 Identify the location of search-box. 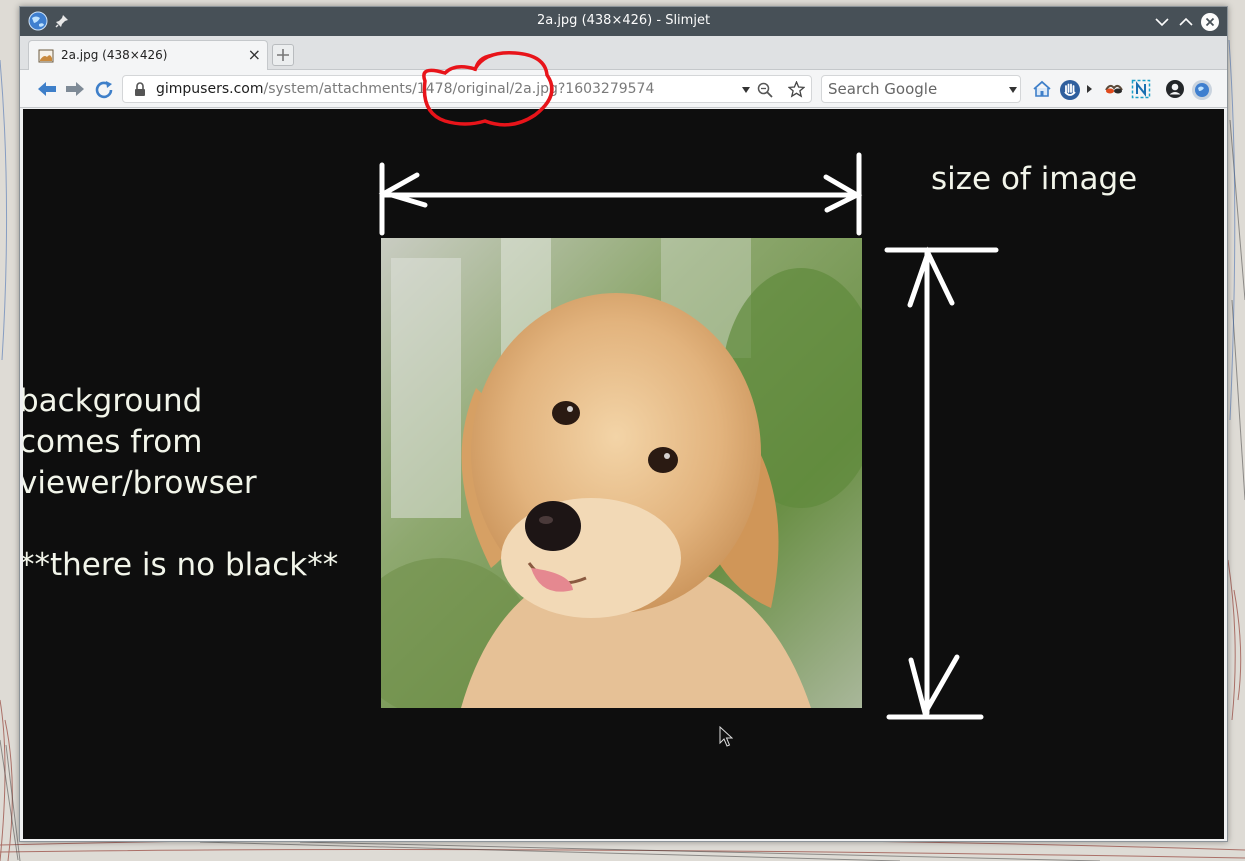
(921, 89).